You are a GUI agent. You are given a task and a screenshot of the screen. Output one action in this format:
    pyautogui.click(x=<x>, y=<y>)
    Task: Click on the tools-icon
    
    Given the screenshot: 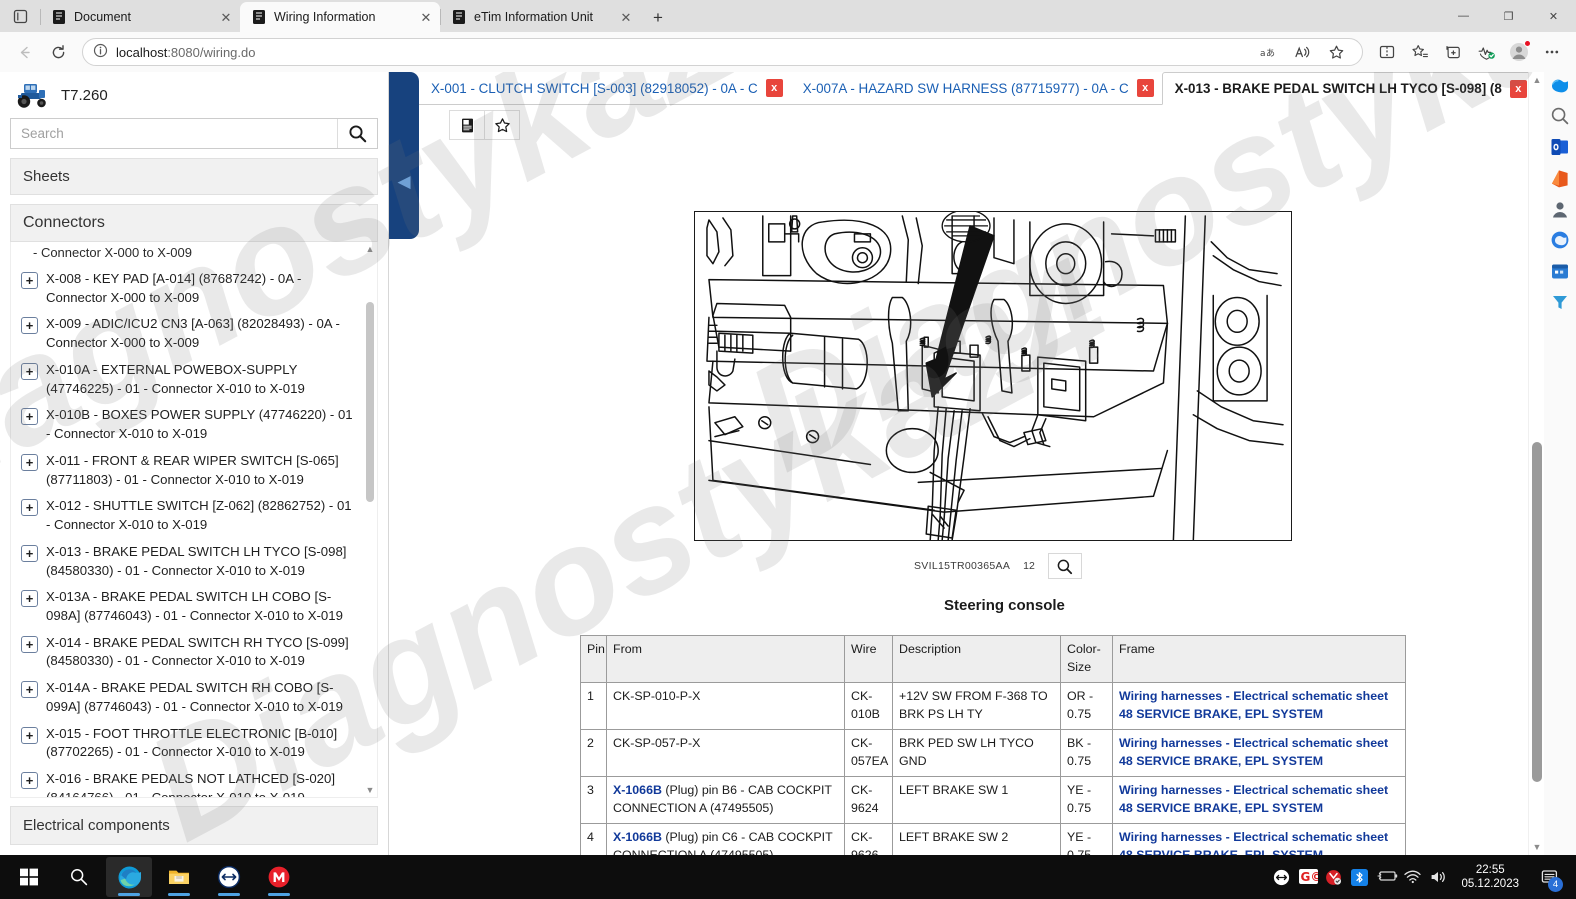 What is the action you would take?
    pyautogui.click(x=1560, y=302)
    